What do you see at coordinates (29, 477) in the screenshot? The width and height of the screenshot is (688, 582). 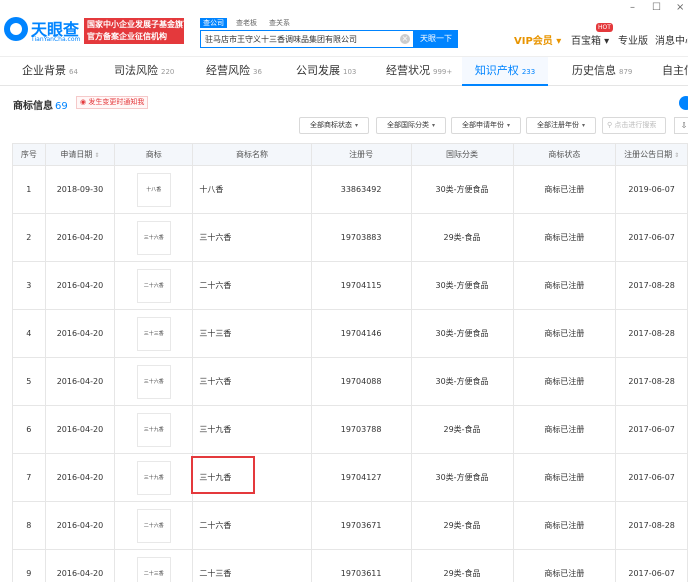 I see `cell-index: 7` at bounding box center [29, 477].